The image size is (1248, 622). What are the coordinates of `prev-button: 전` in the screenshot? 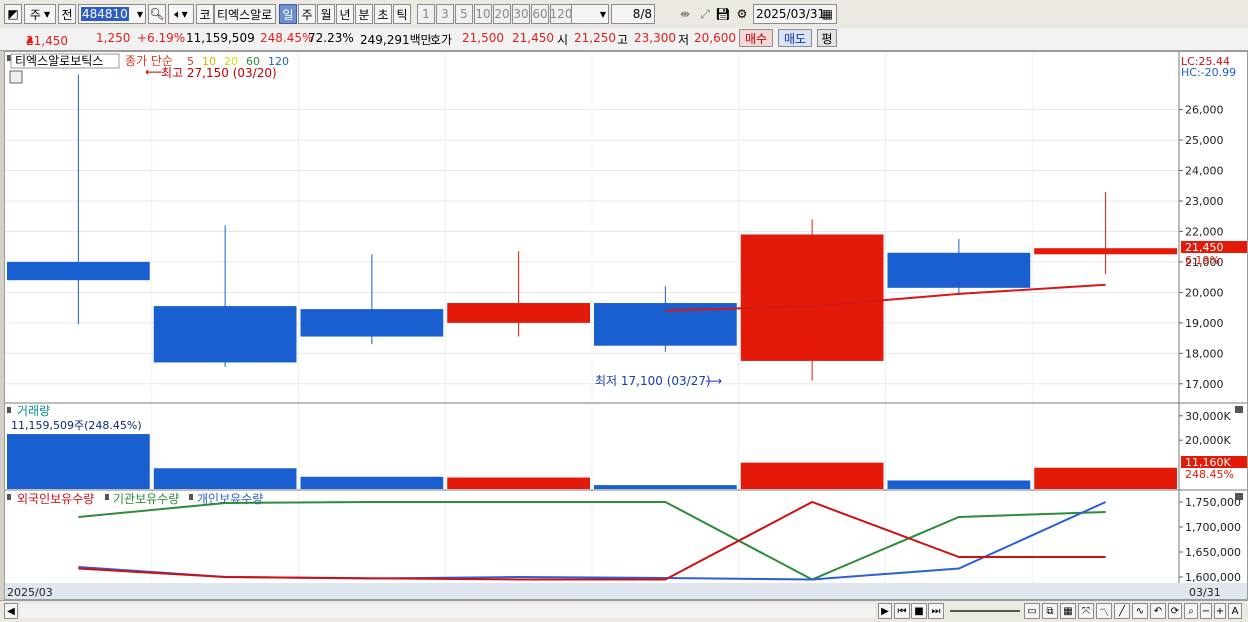 It's located at (67, 14).